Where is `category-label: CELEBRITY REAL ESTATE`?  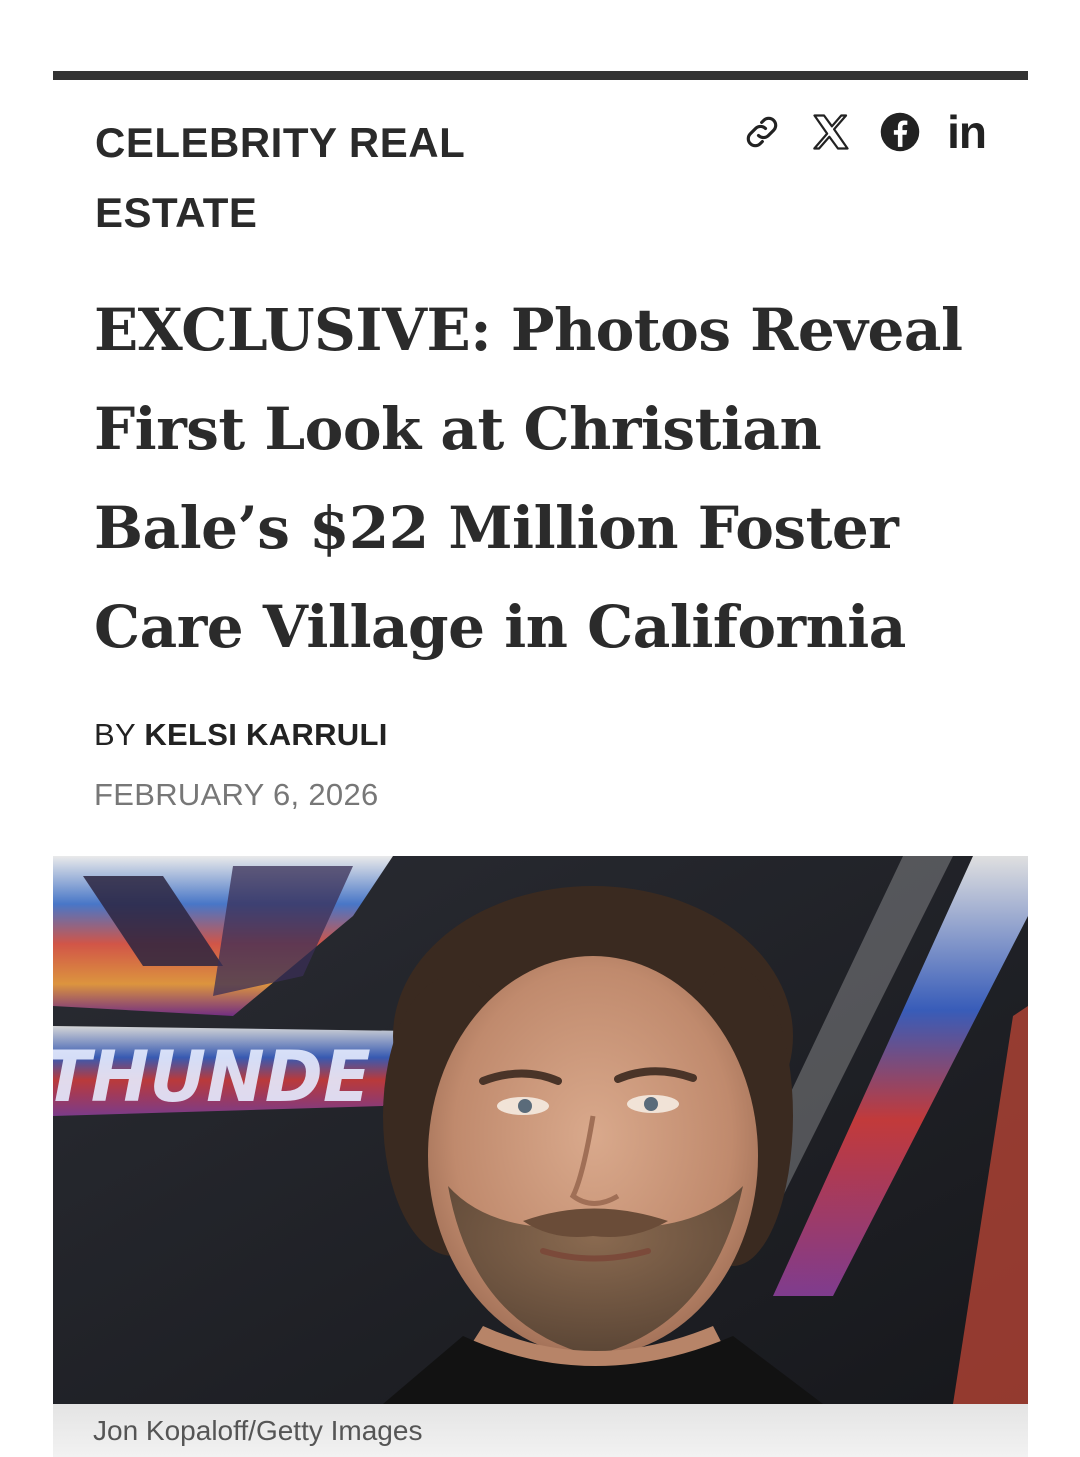 category-label: CELEBRITY REAL ESTATE is located at coordinates (330, 178).